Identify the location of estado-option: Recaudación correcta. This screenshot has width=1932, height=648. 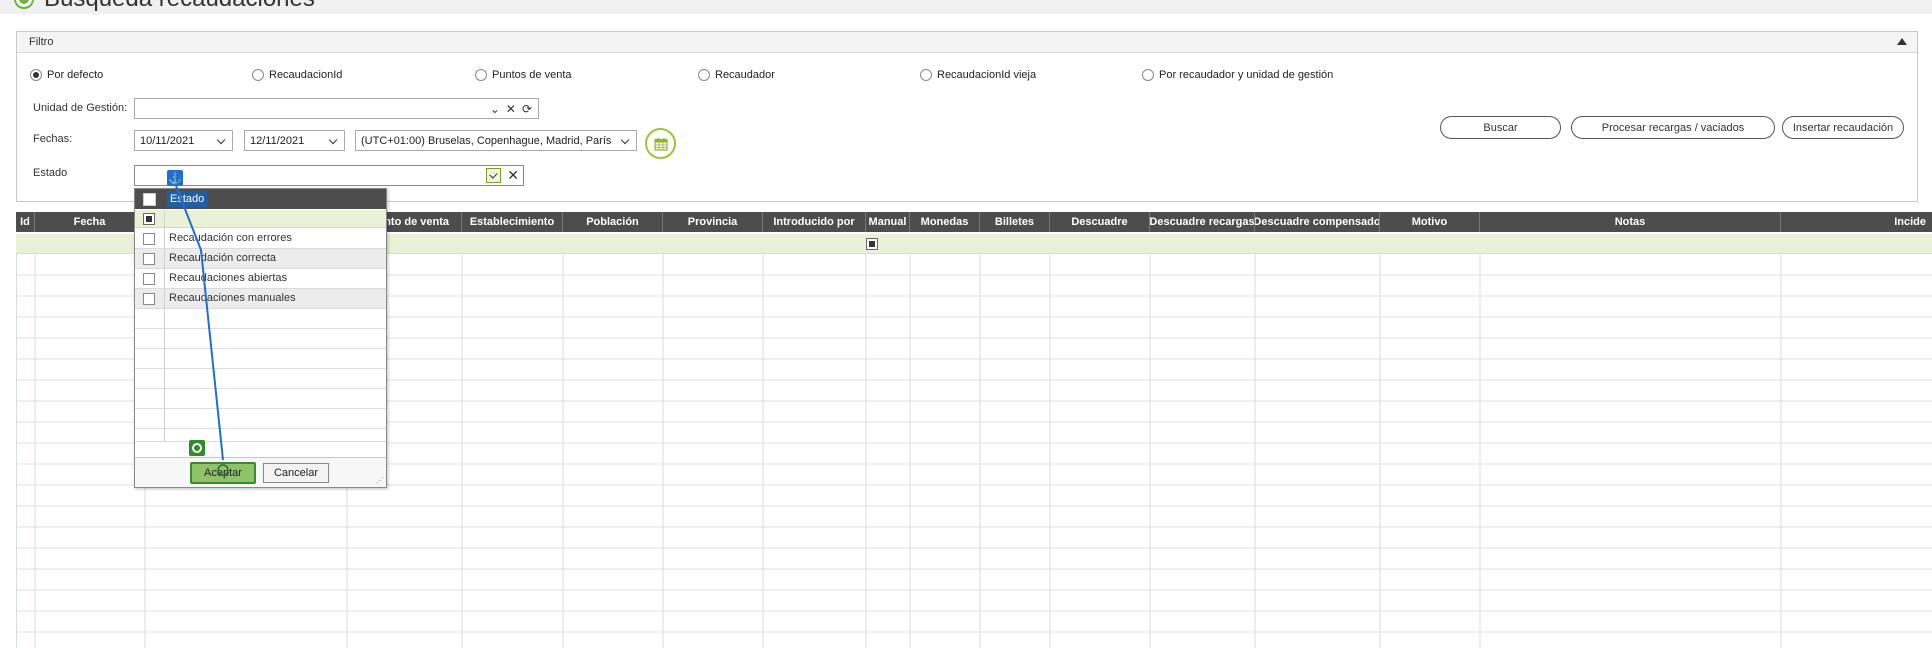
(260, 259).